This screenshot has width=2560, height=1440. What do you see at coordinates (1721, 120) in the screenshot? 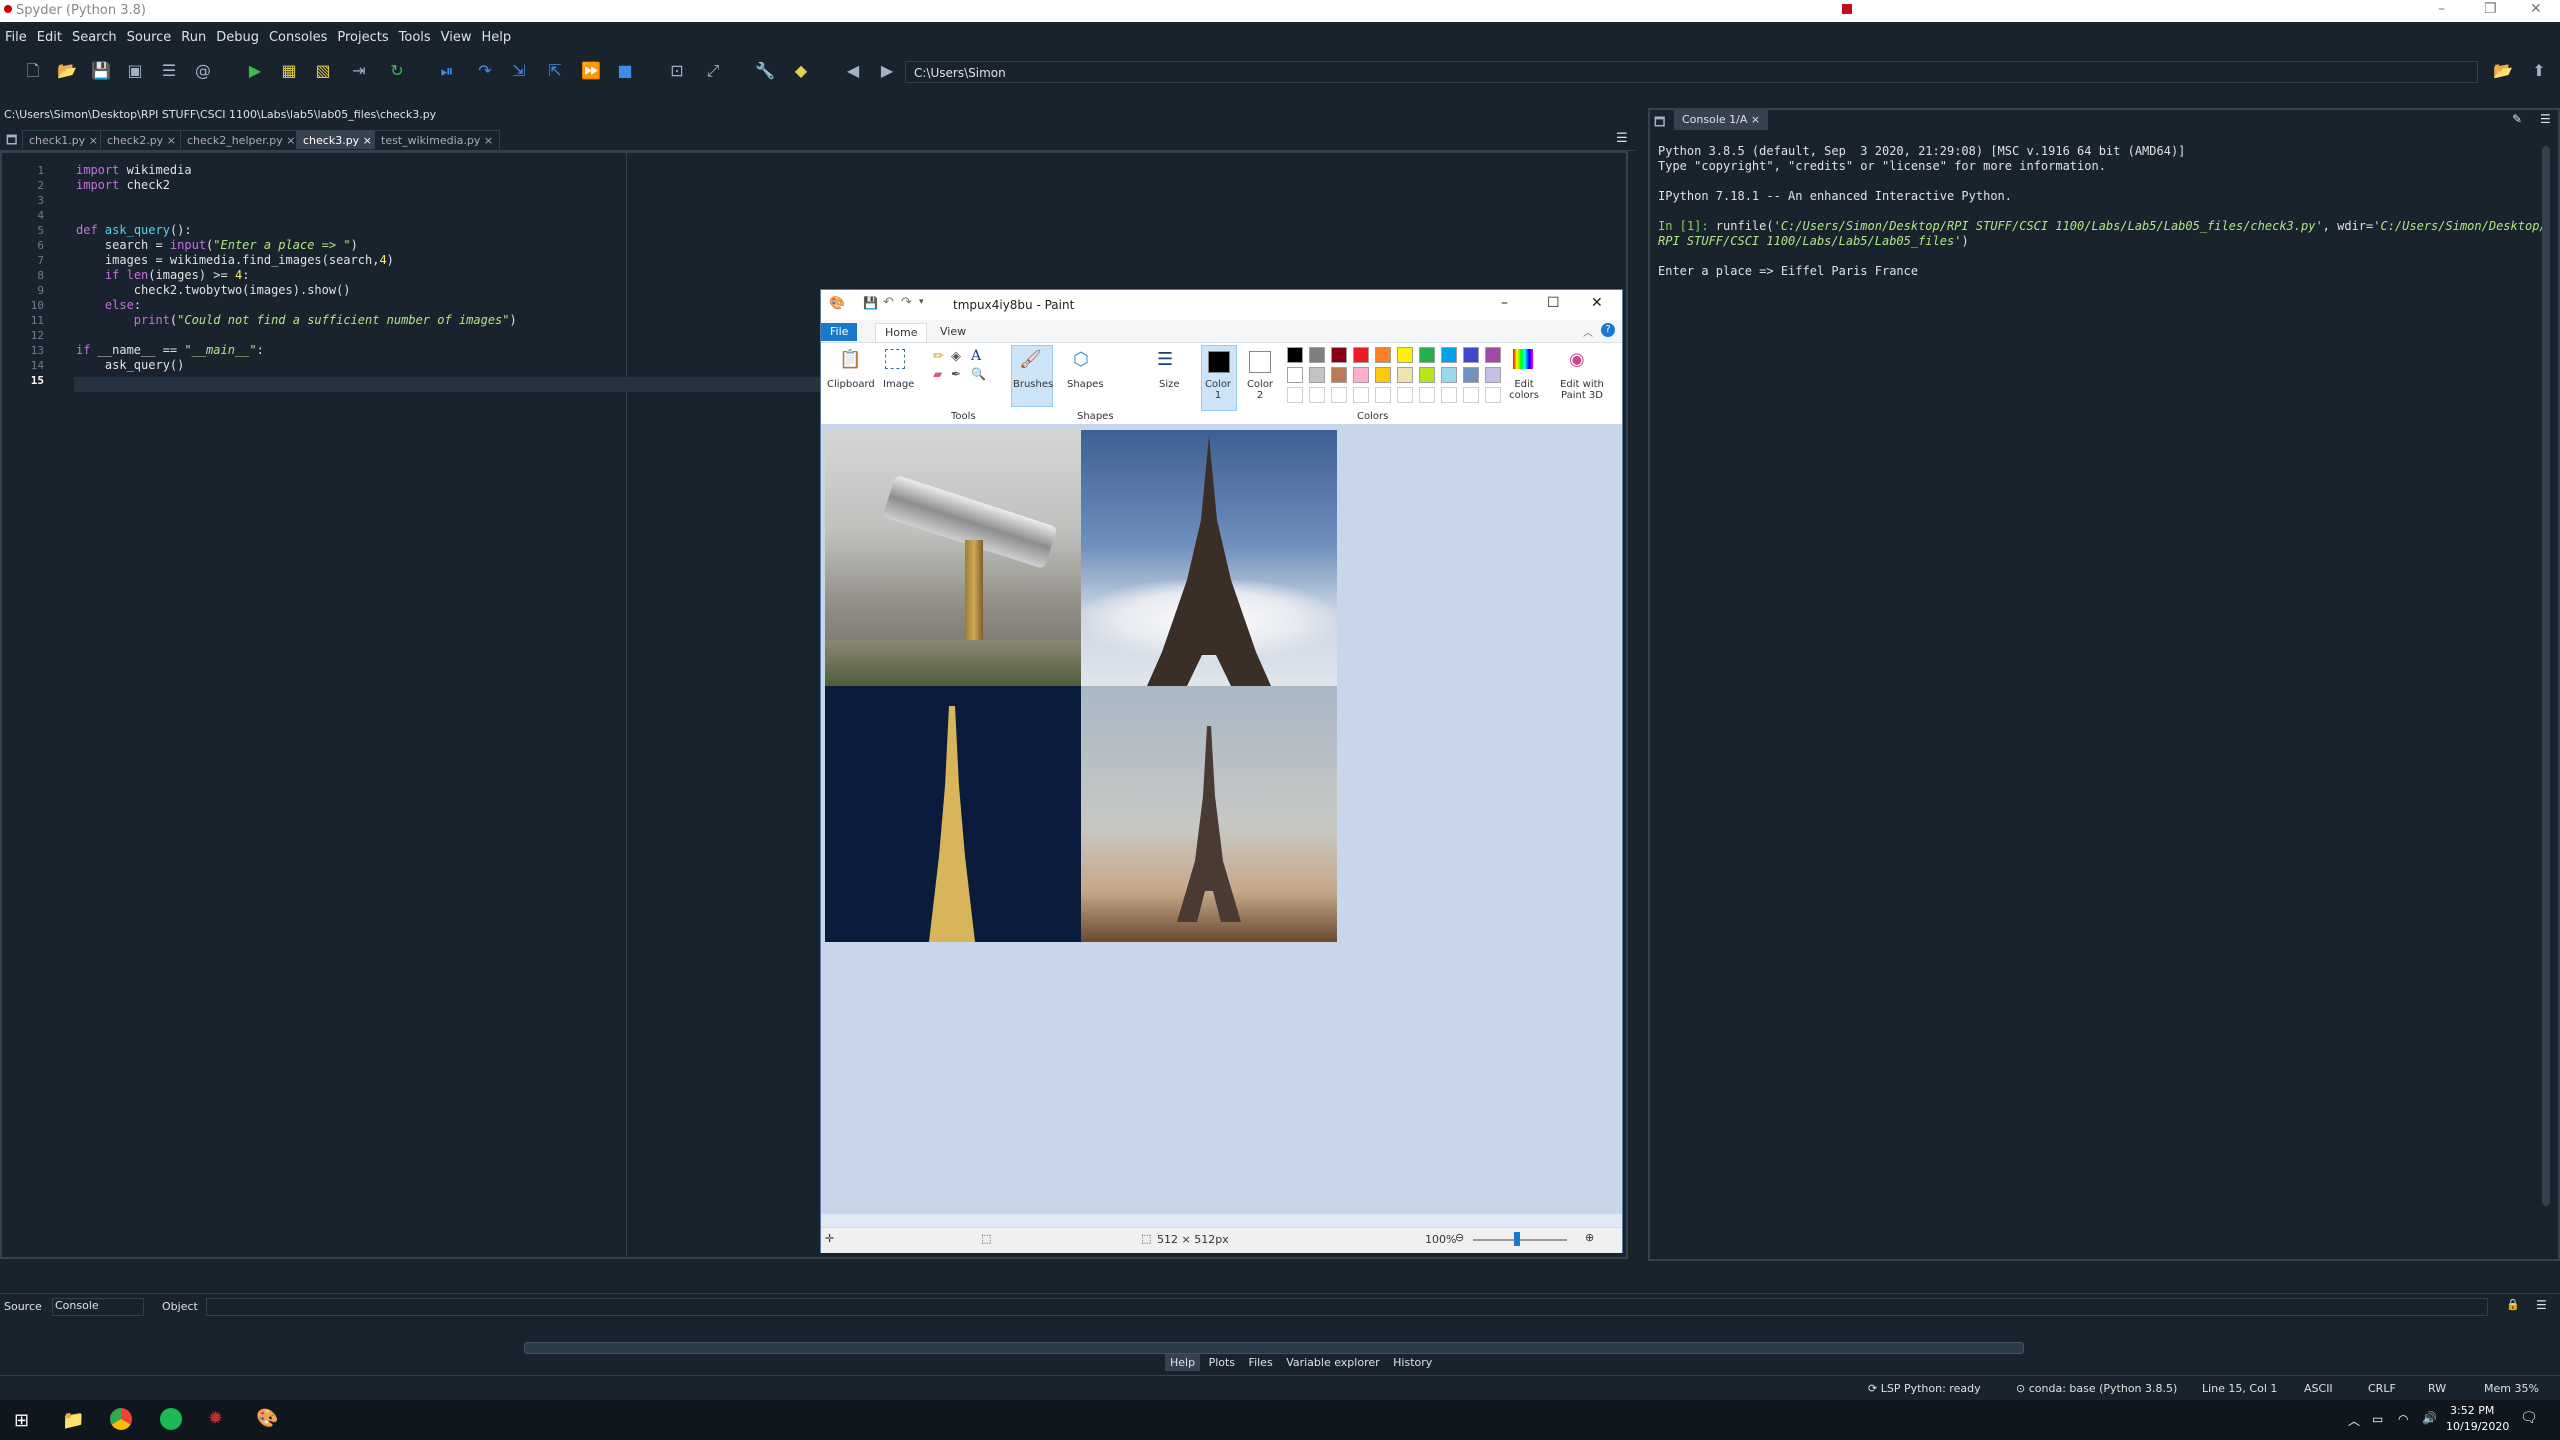
I see `tab-console: Console 1/A ×` at bounding box center [1721, 120].